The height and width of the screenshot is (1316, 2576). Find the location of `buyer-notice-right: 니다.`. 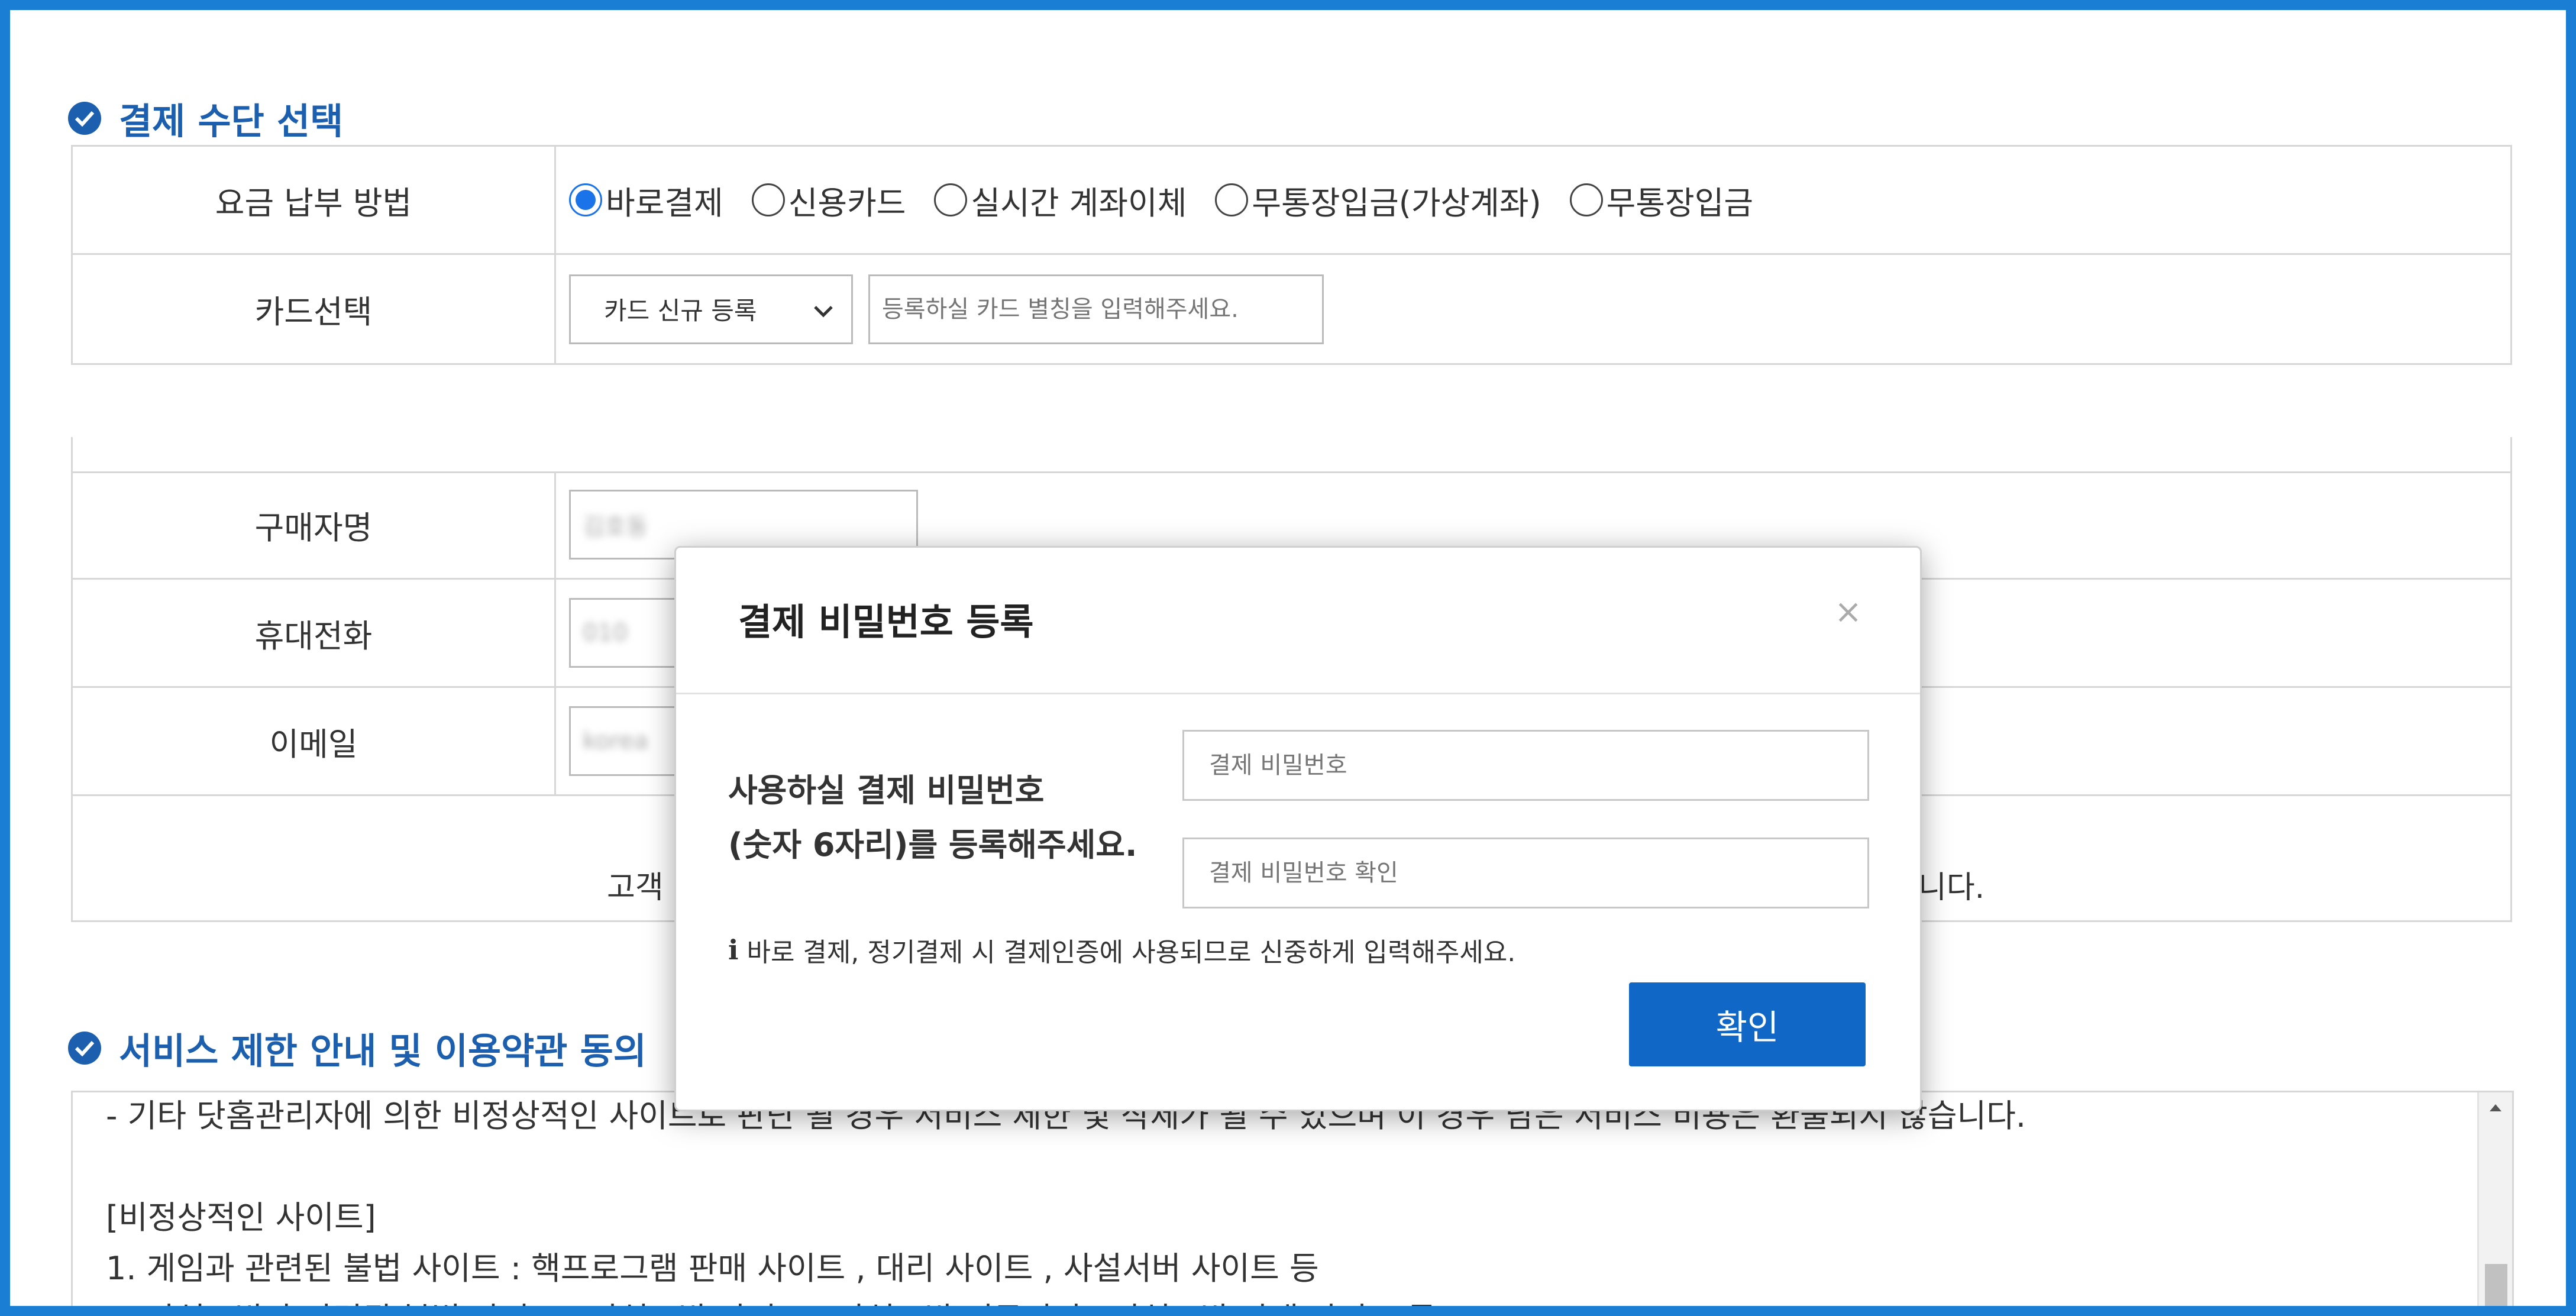

buyer-notice-right: 니다. is located at coordinates (1951, 888).